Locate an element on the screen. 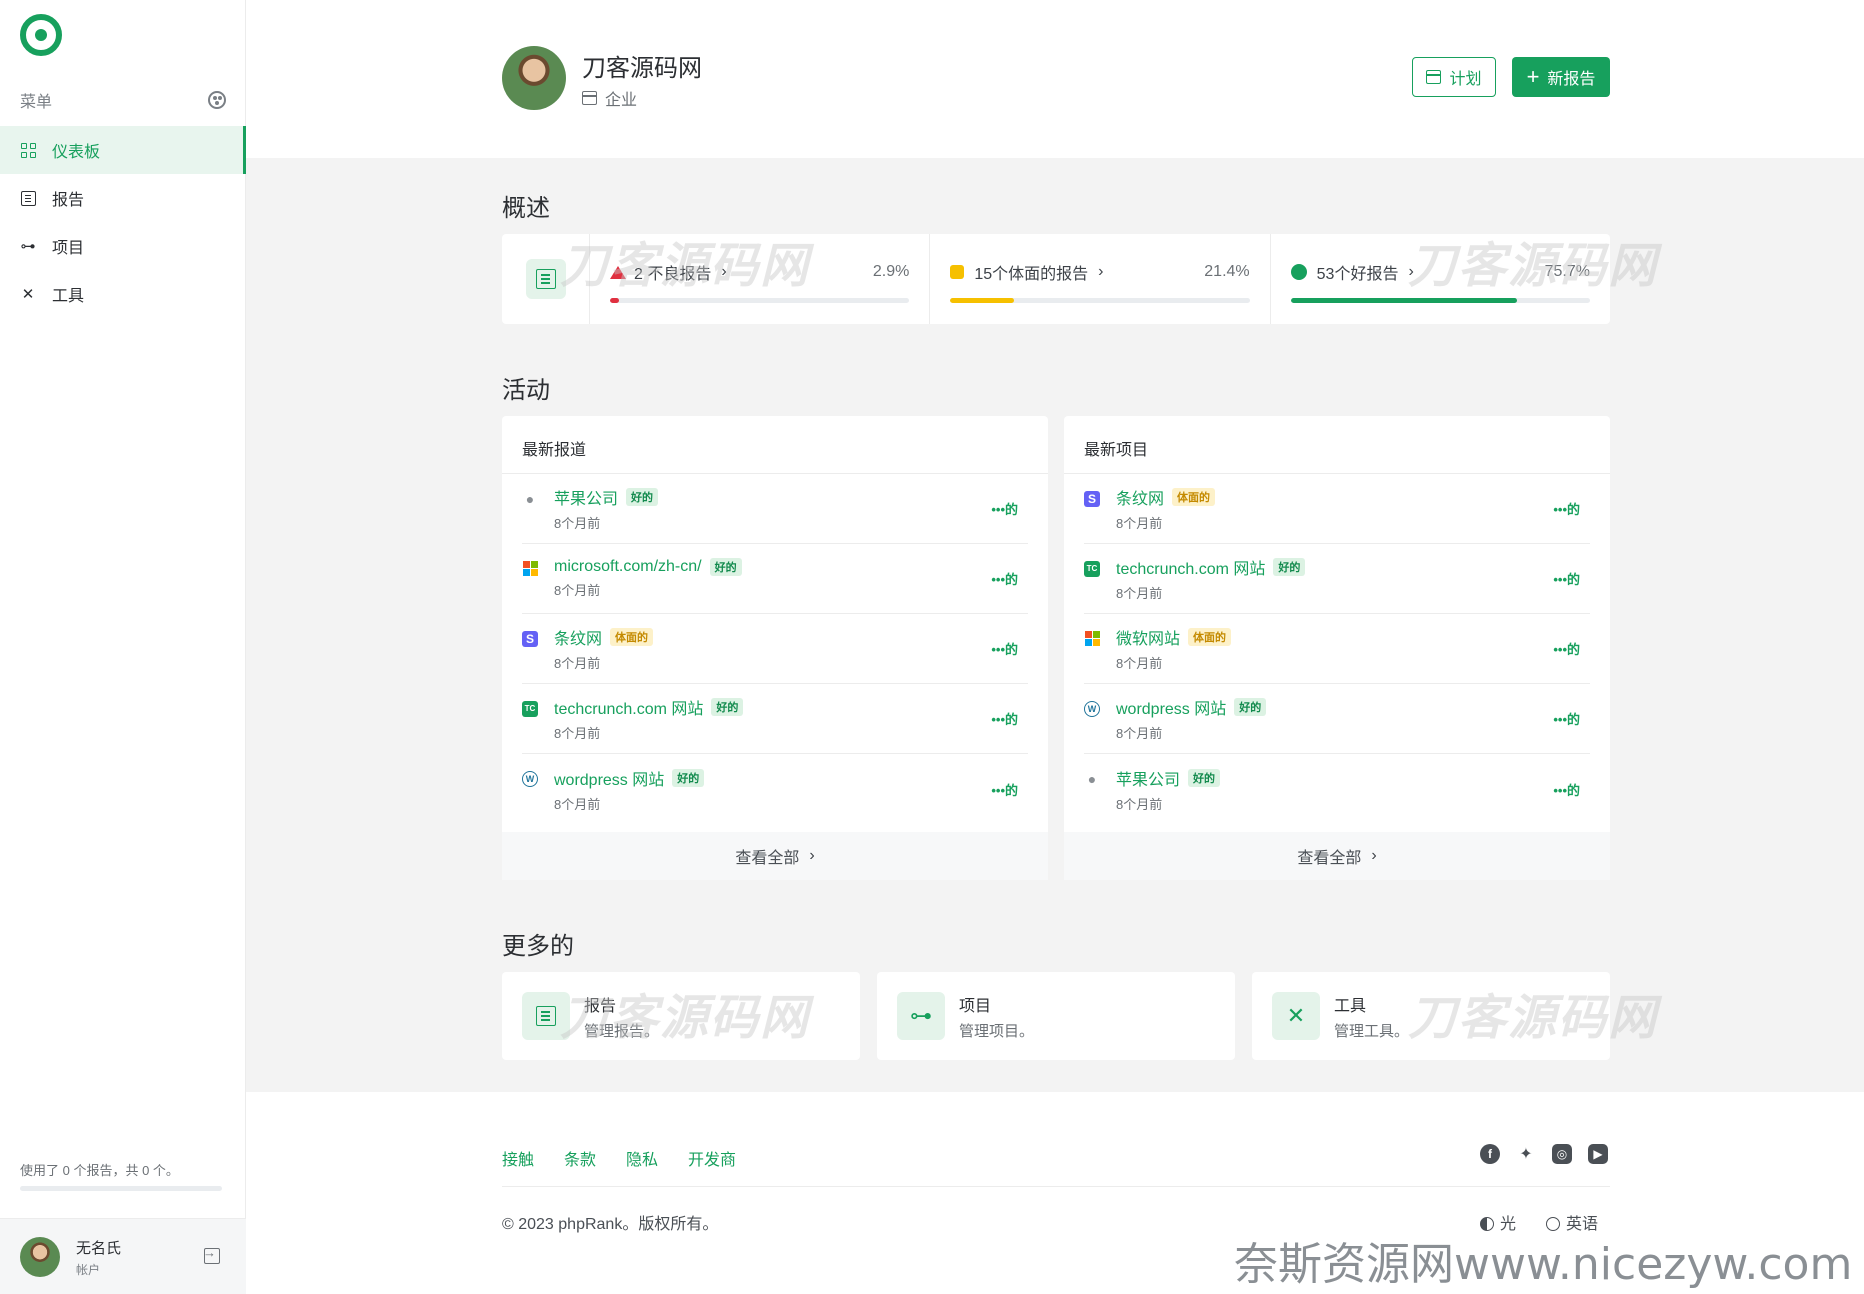 The image size is (1864, 1294). stat-bad: 2 不良报告 › 2.9% is located at coordinates (760, 279).